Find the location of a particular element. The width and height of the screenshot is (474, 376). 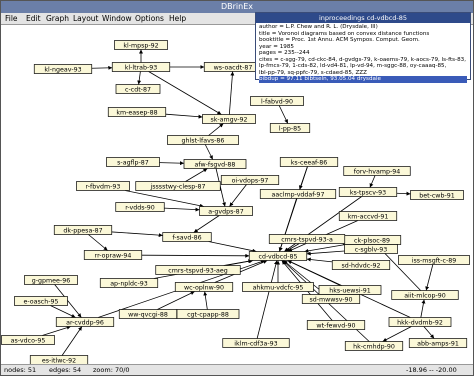

graph-node: ghlst-lfavs-86 is located at coordinates (203, 140).